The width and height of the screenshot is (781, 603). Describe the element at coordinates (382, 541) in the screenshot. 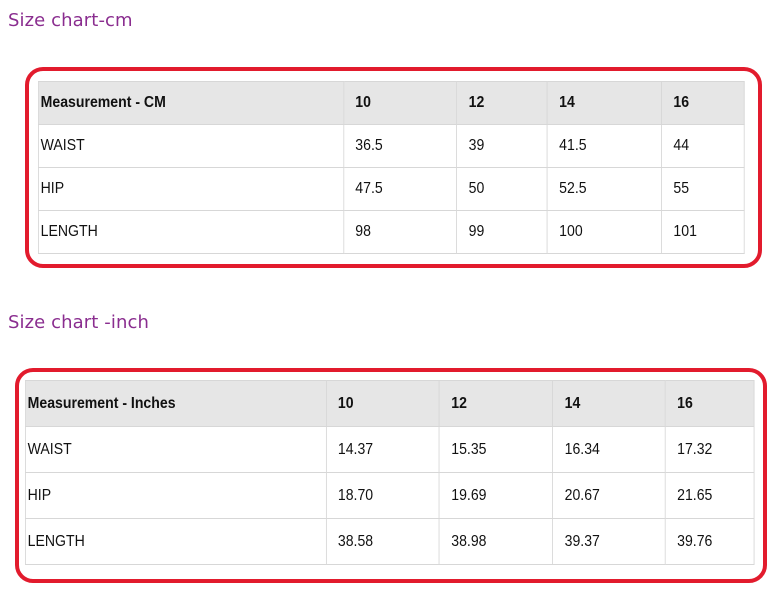

I see `table-cell: 38.58` at that location.